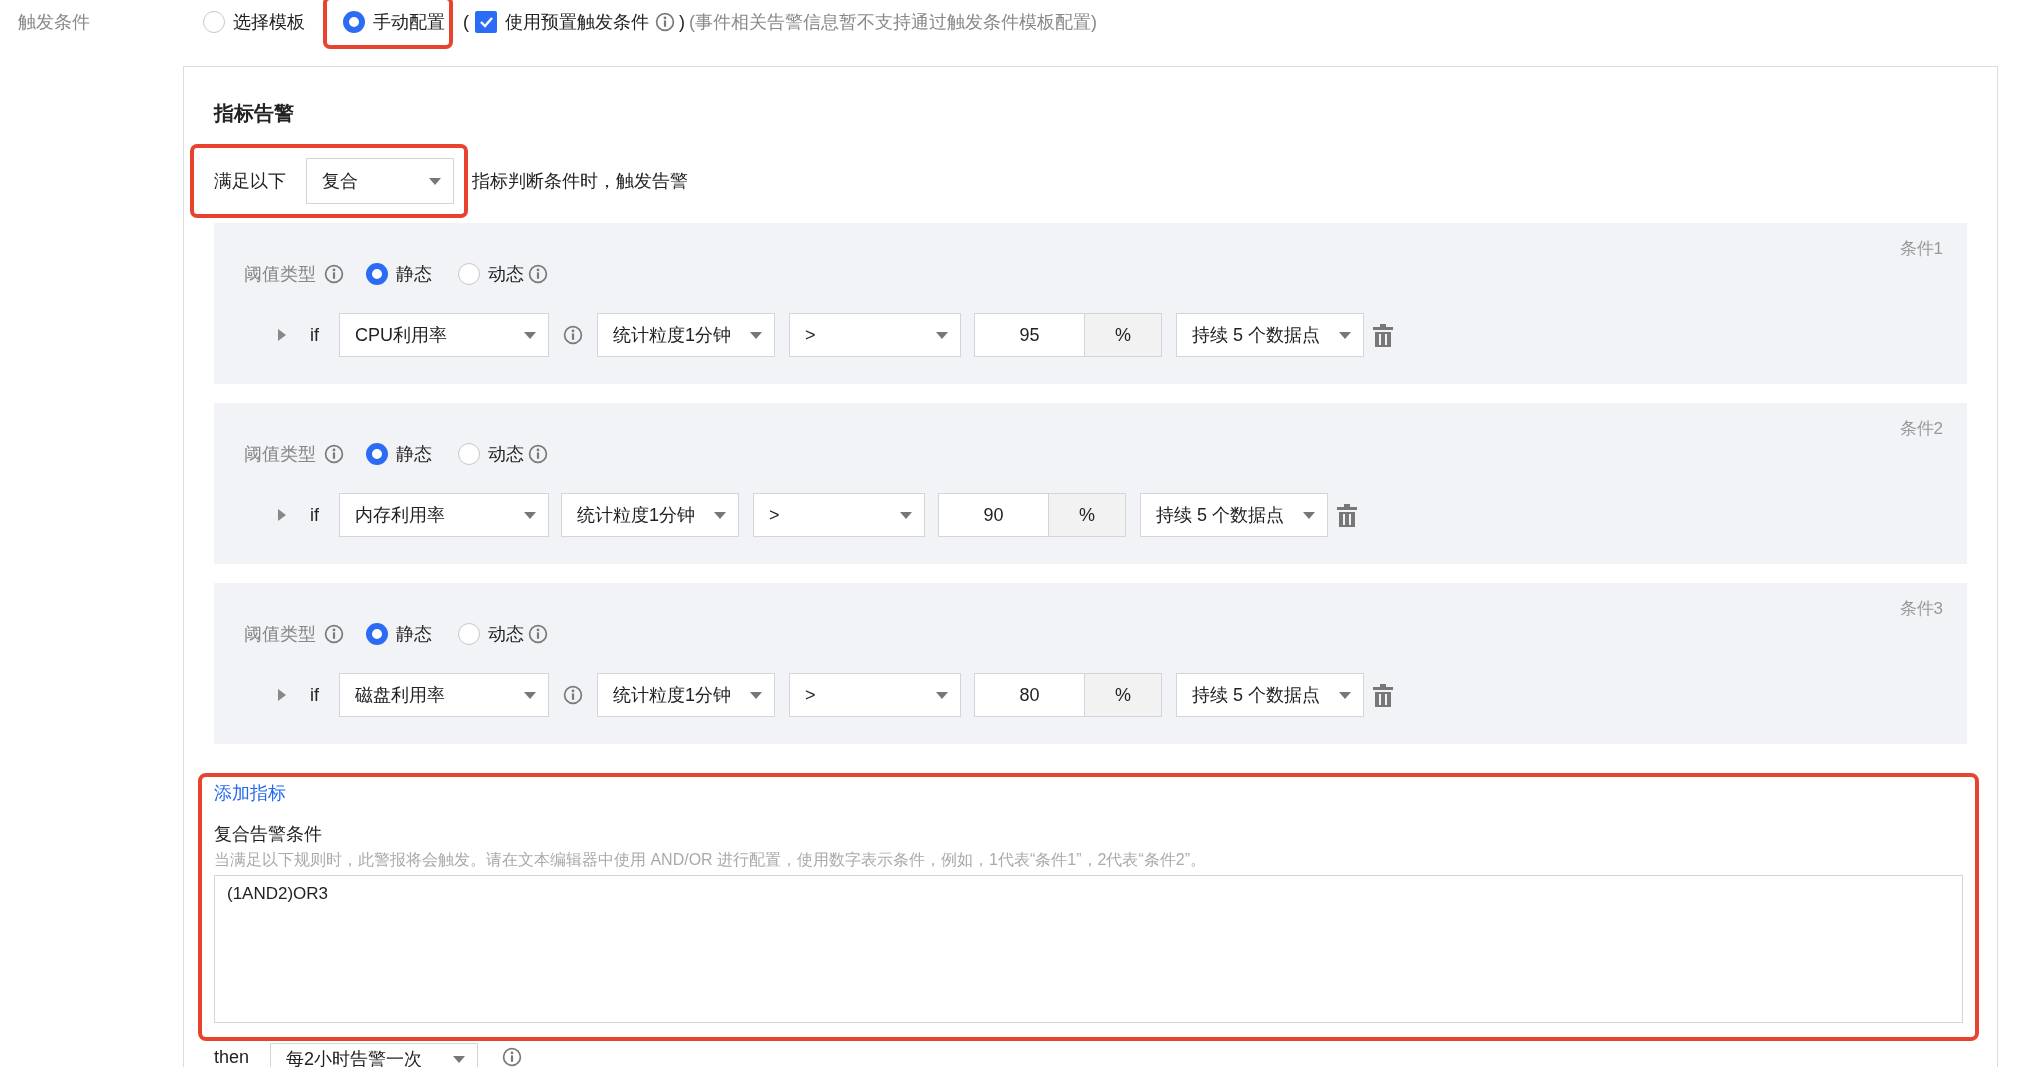  I want to click on field-label: 触发条件, so click(54, 22).